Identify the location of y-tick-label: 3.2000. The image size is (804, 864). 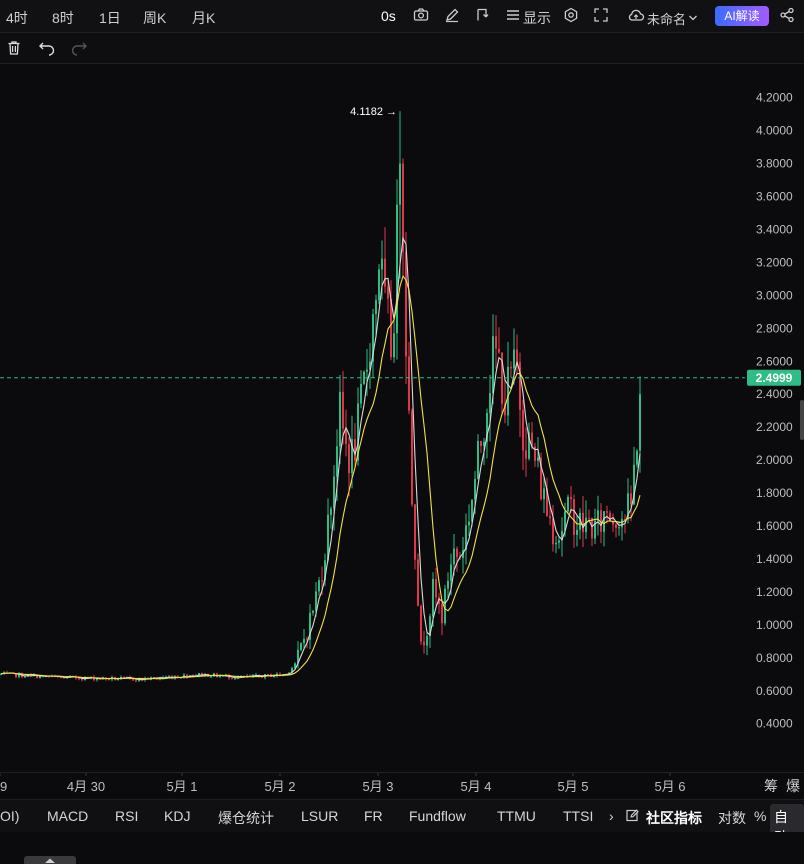
(774, 262).